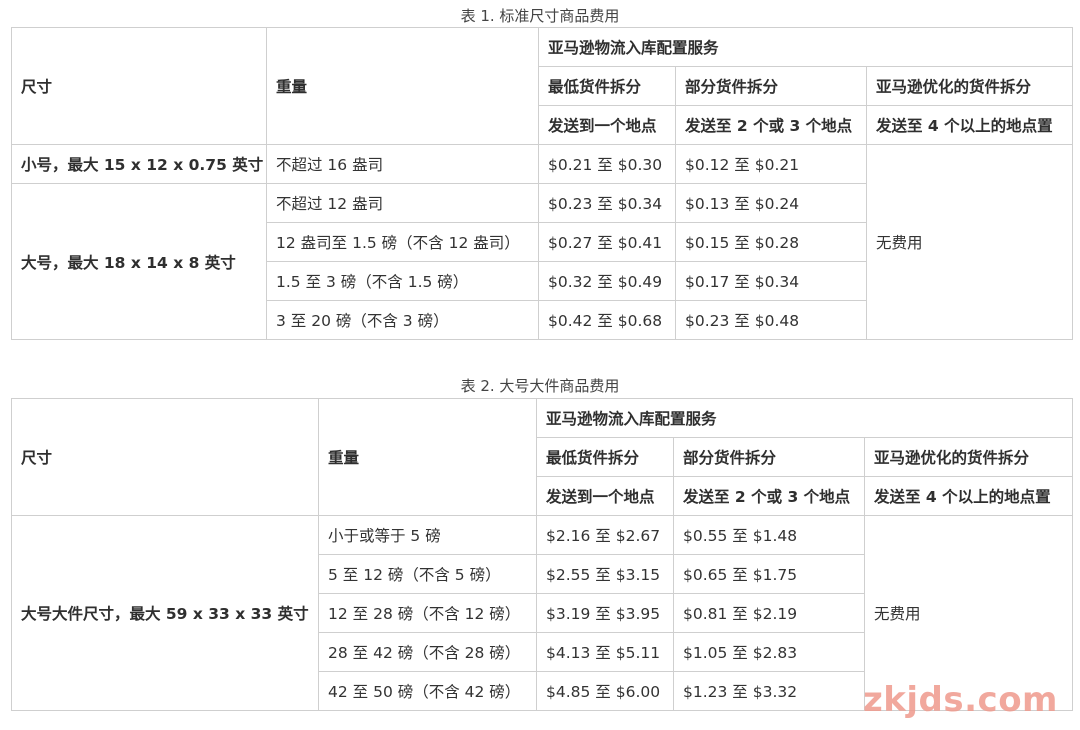  I want to click on weight-cell: 28 至 42 磅（不含 28 磅）, so click(427, 652).